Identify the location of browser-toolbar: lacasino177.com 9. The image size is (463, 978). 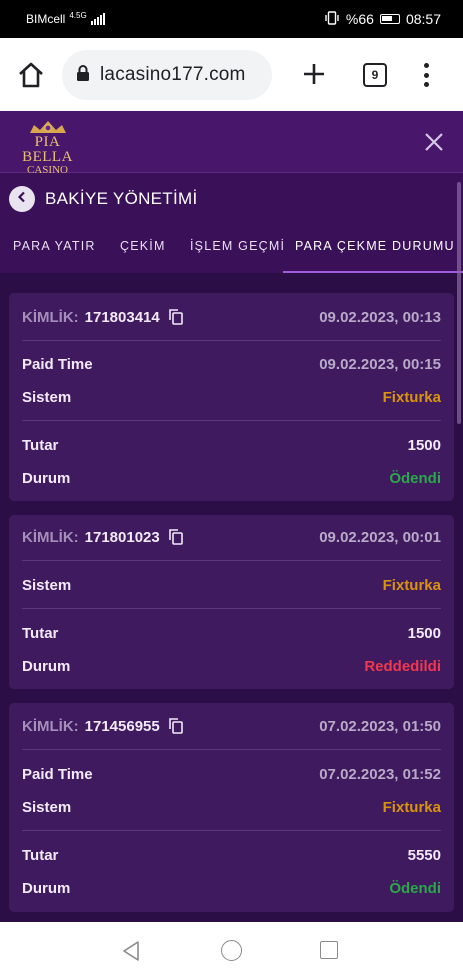
(231, 74).